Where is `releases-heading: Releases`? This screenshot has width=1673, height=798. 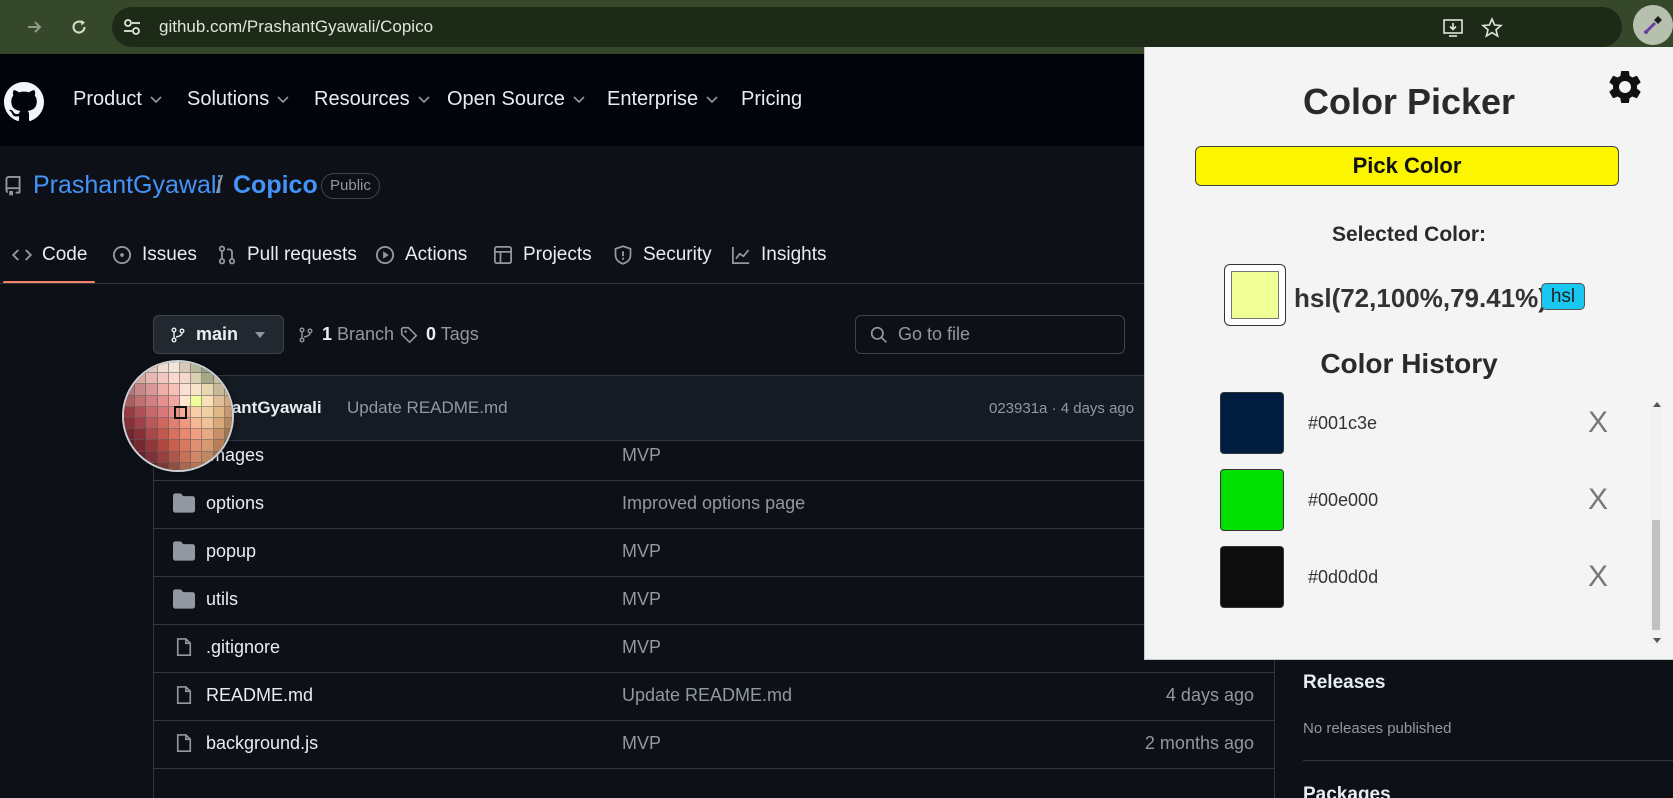 releases-heading: Releases is located at coordinates (1344, 683).